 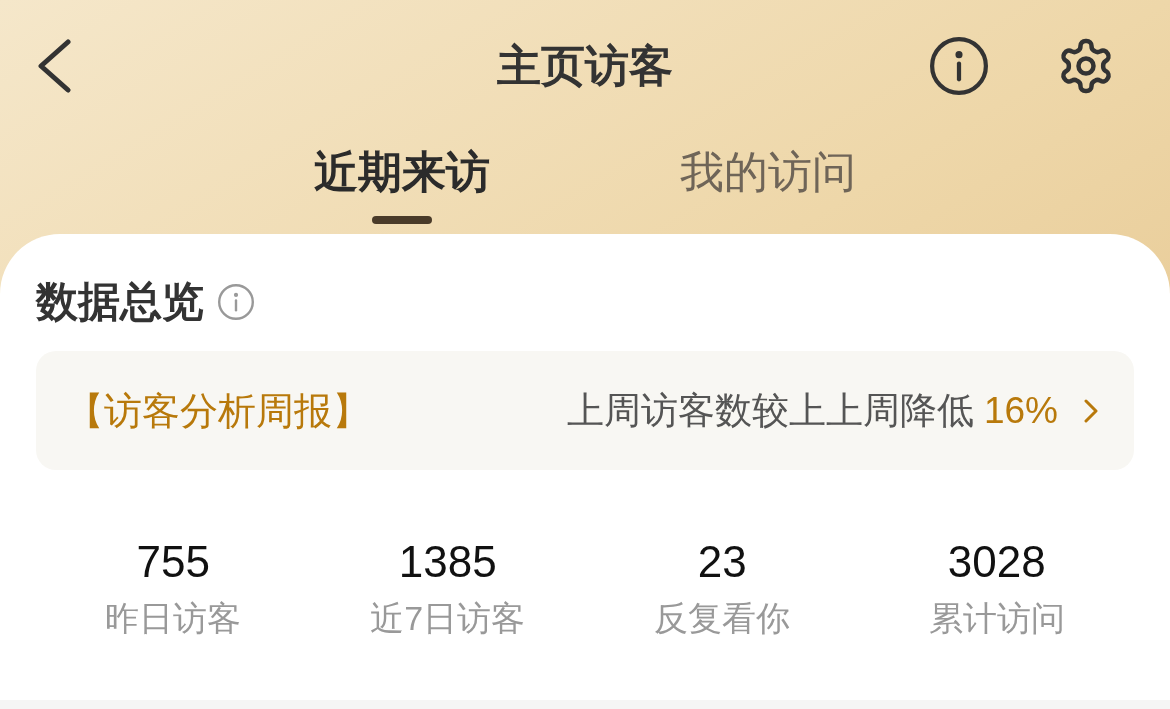 I want to click on stat-value: 755, so click(x=173, y=562).